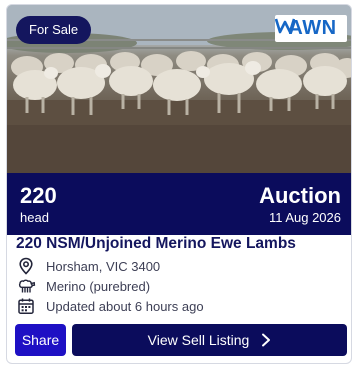 Image resolution: width=360 pixels, height=371 pixels. I want to click on updated-text: Updated about 6 hours ago, so click(125, 306).